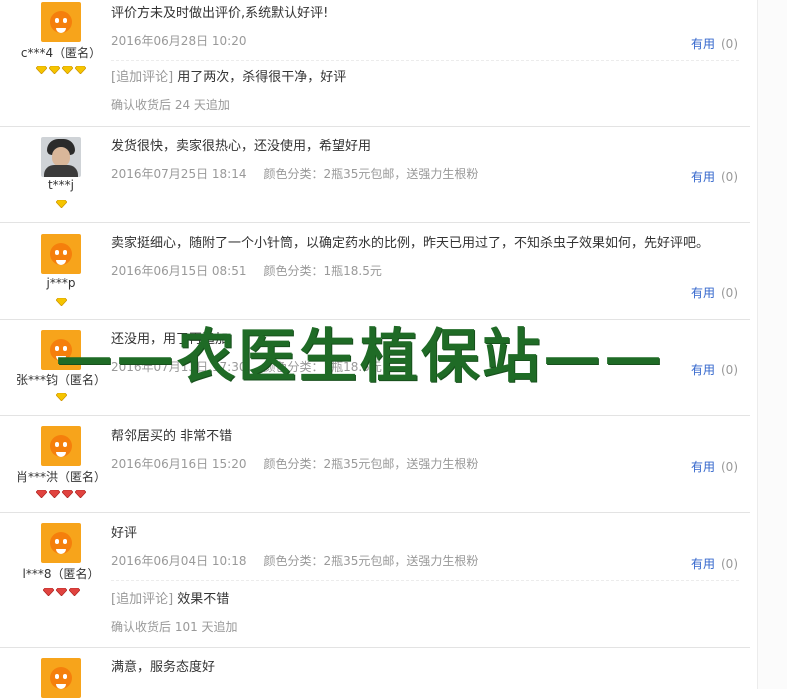 The width and height of the screenshot is (787, 698). I want to click on review-meta: 2016年07月25日 18:14 颜色分类：2瓶35元包邮，送强力生根粉, so click(425, 173).